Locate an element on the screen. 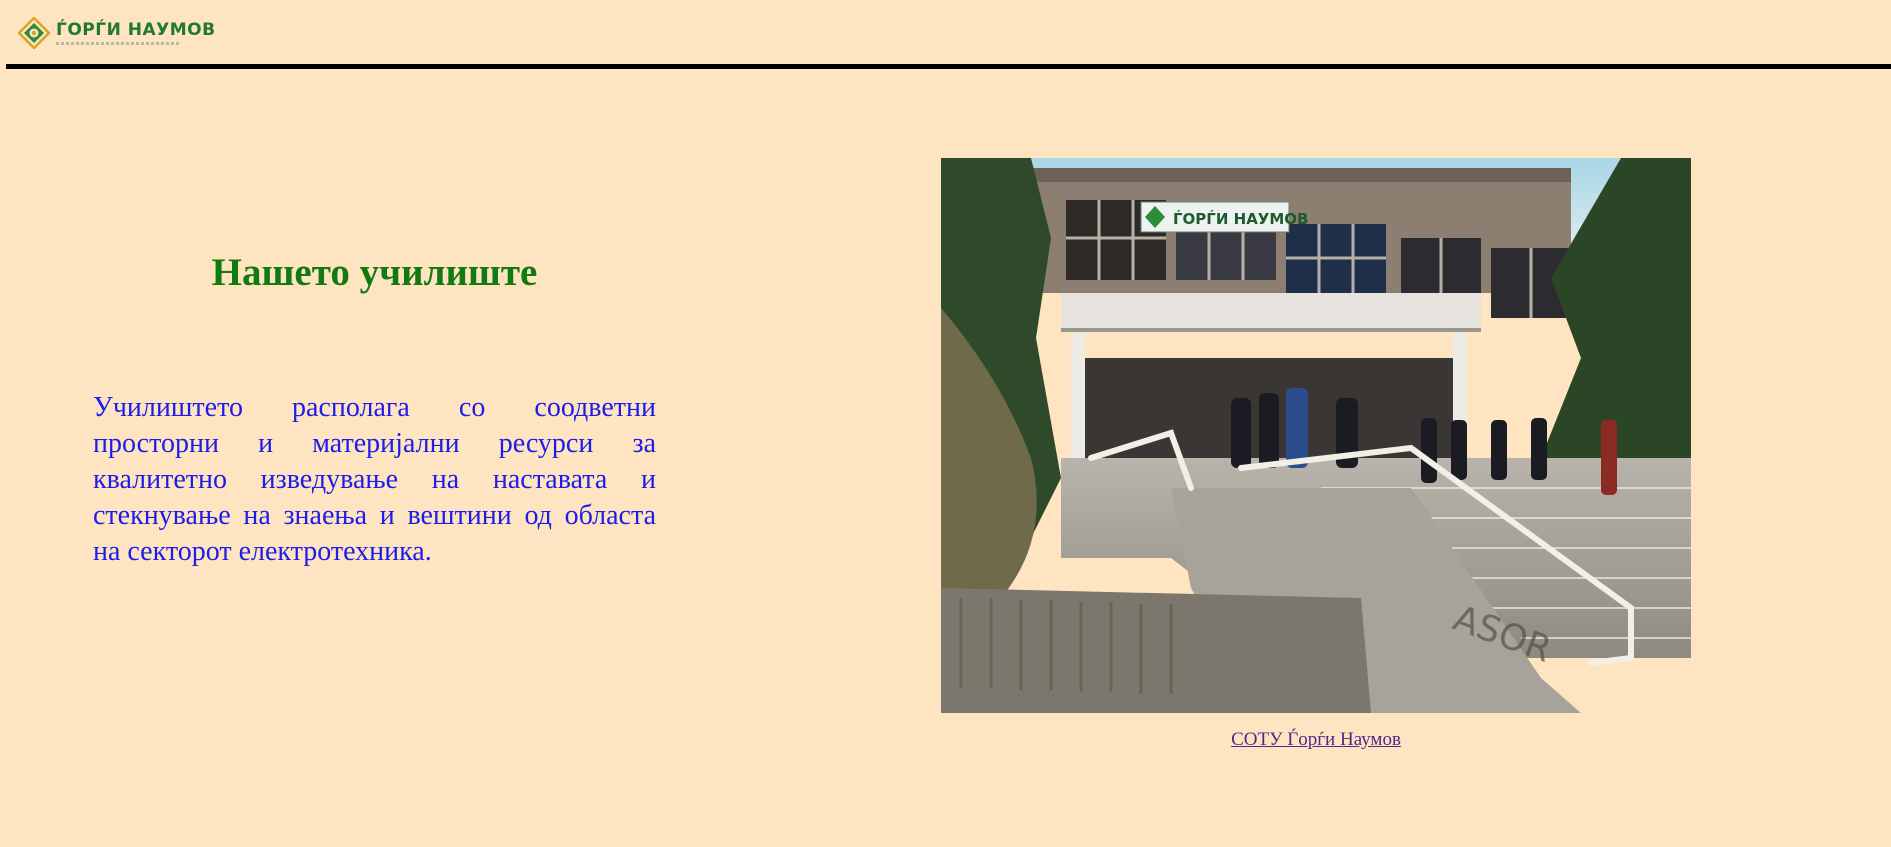 Image resolution: width=1891 pixels, height=847 pixels. page-title: Нашето училиште is located at coordinates (374, 272).